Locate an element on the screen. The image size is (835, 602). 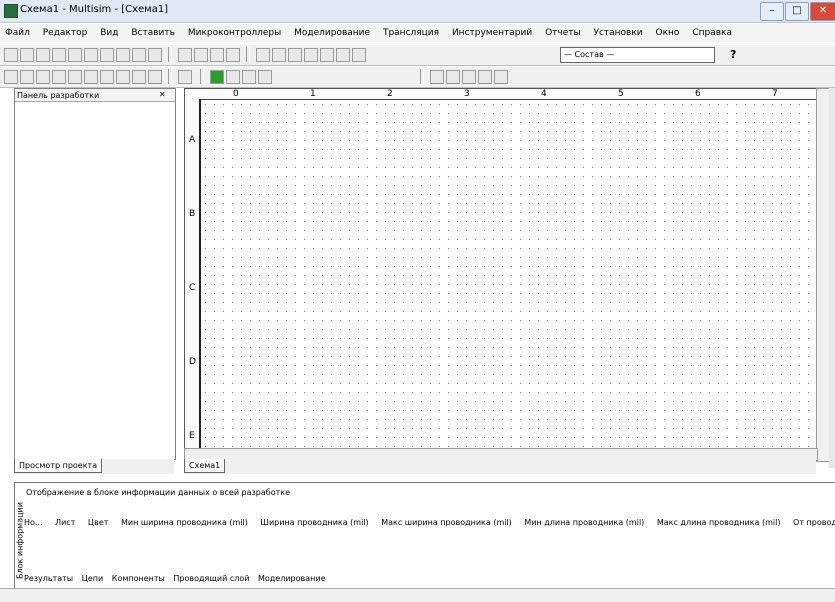
row-label: C is located at coordinates (192, 288).